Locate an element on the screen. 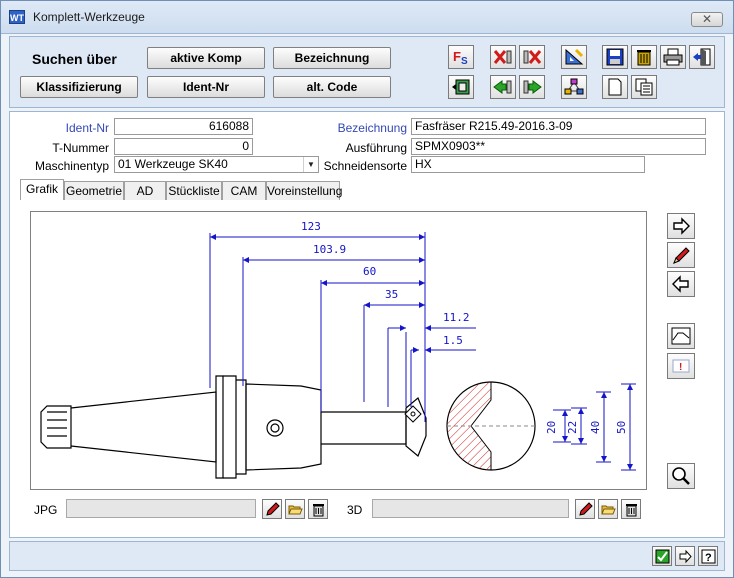 The image size is (734, 578). svg-text: S is located at coordinates (464, 61).